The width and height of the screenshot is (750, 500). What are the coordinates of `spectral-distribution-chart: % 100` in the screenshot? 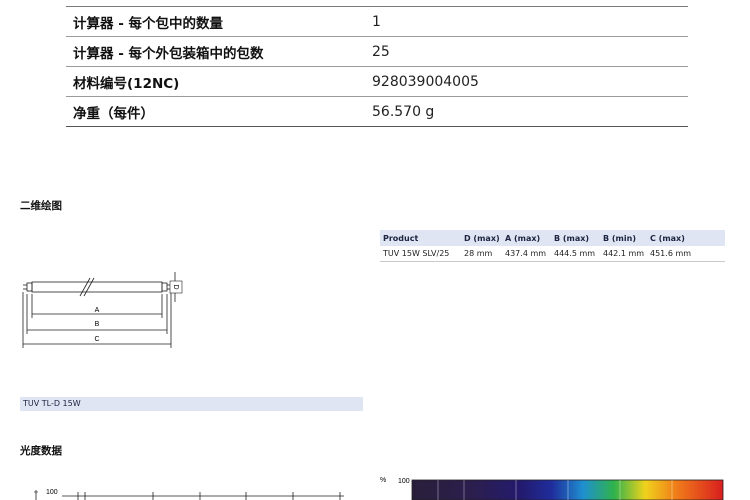 It's located at (552, 488).